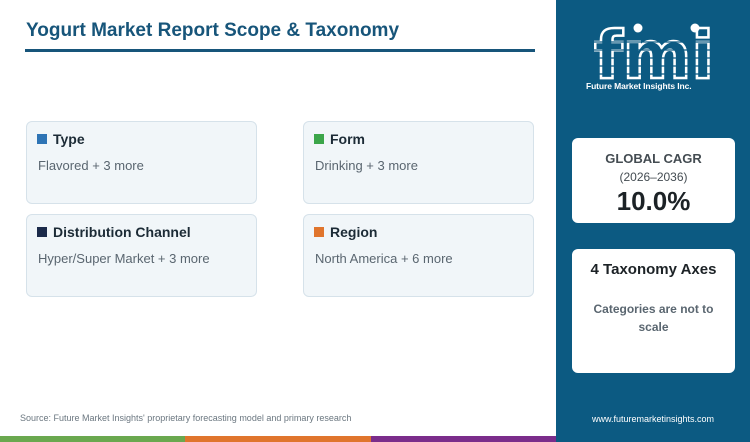 The height and width of the screenshot is (442, 750). I want to click on distribution-color-swatch, so click(42, 232).